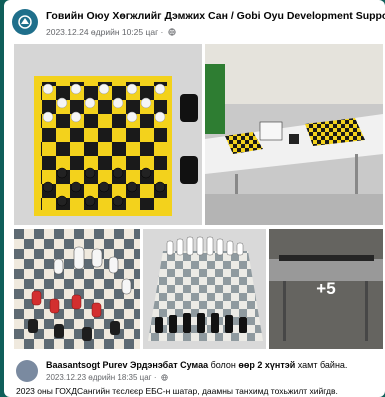 The width and height of the screenshot is (385, 397). I want to click on red-chess-image, so click(77, 289).